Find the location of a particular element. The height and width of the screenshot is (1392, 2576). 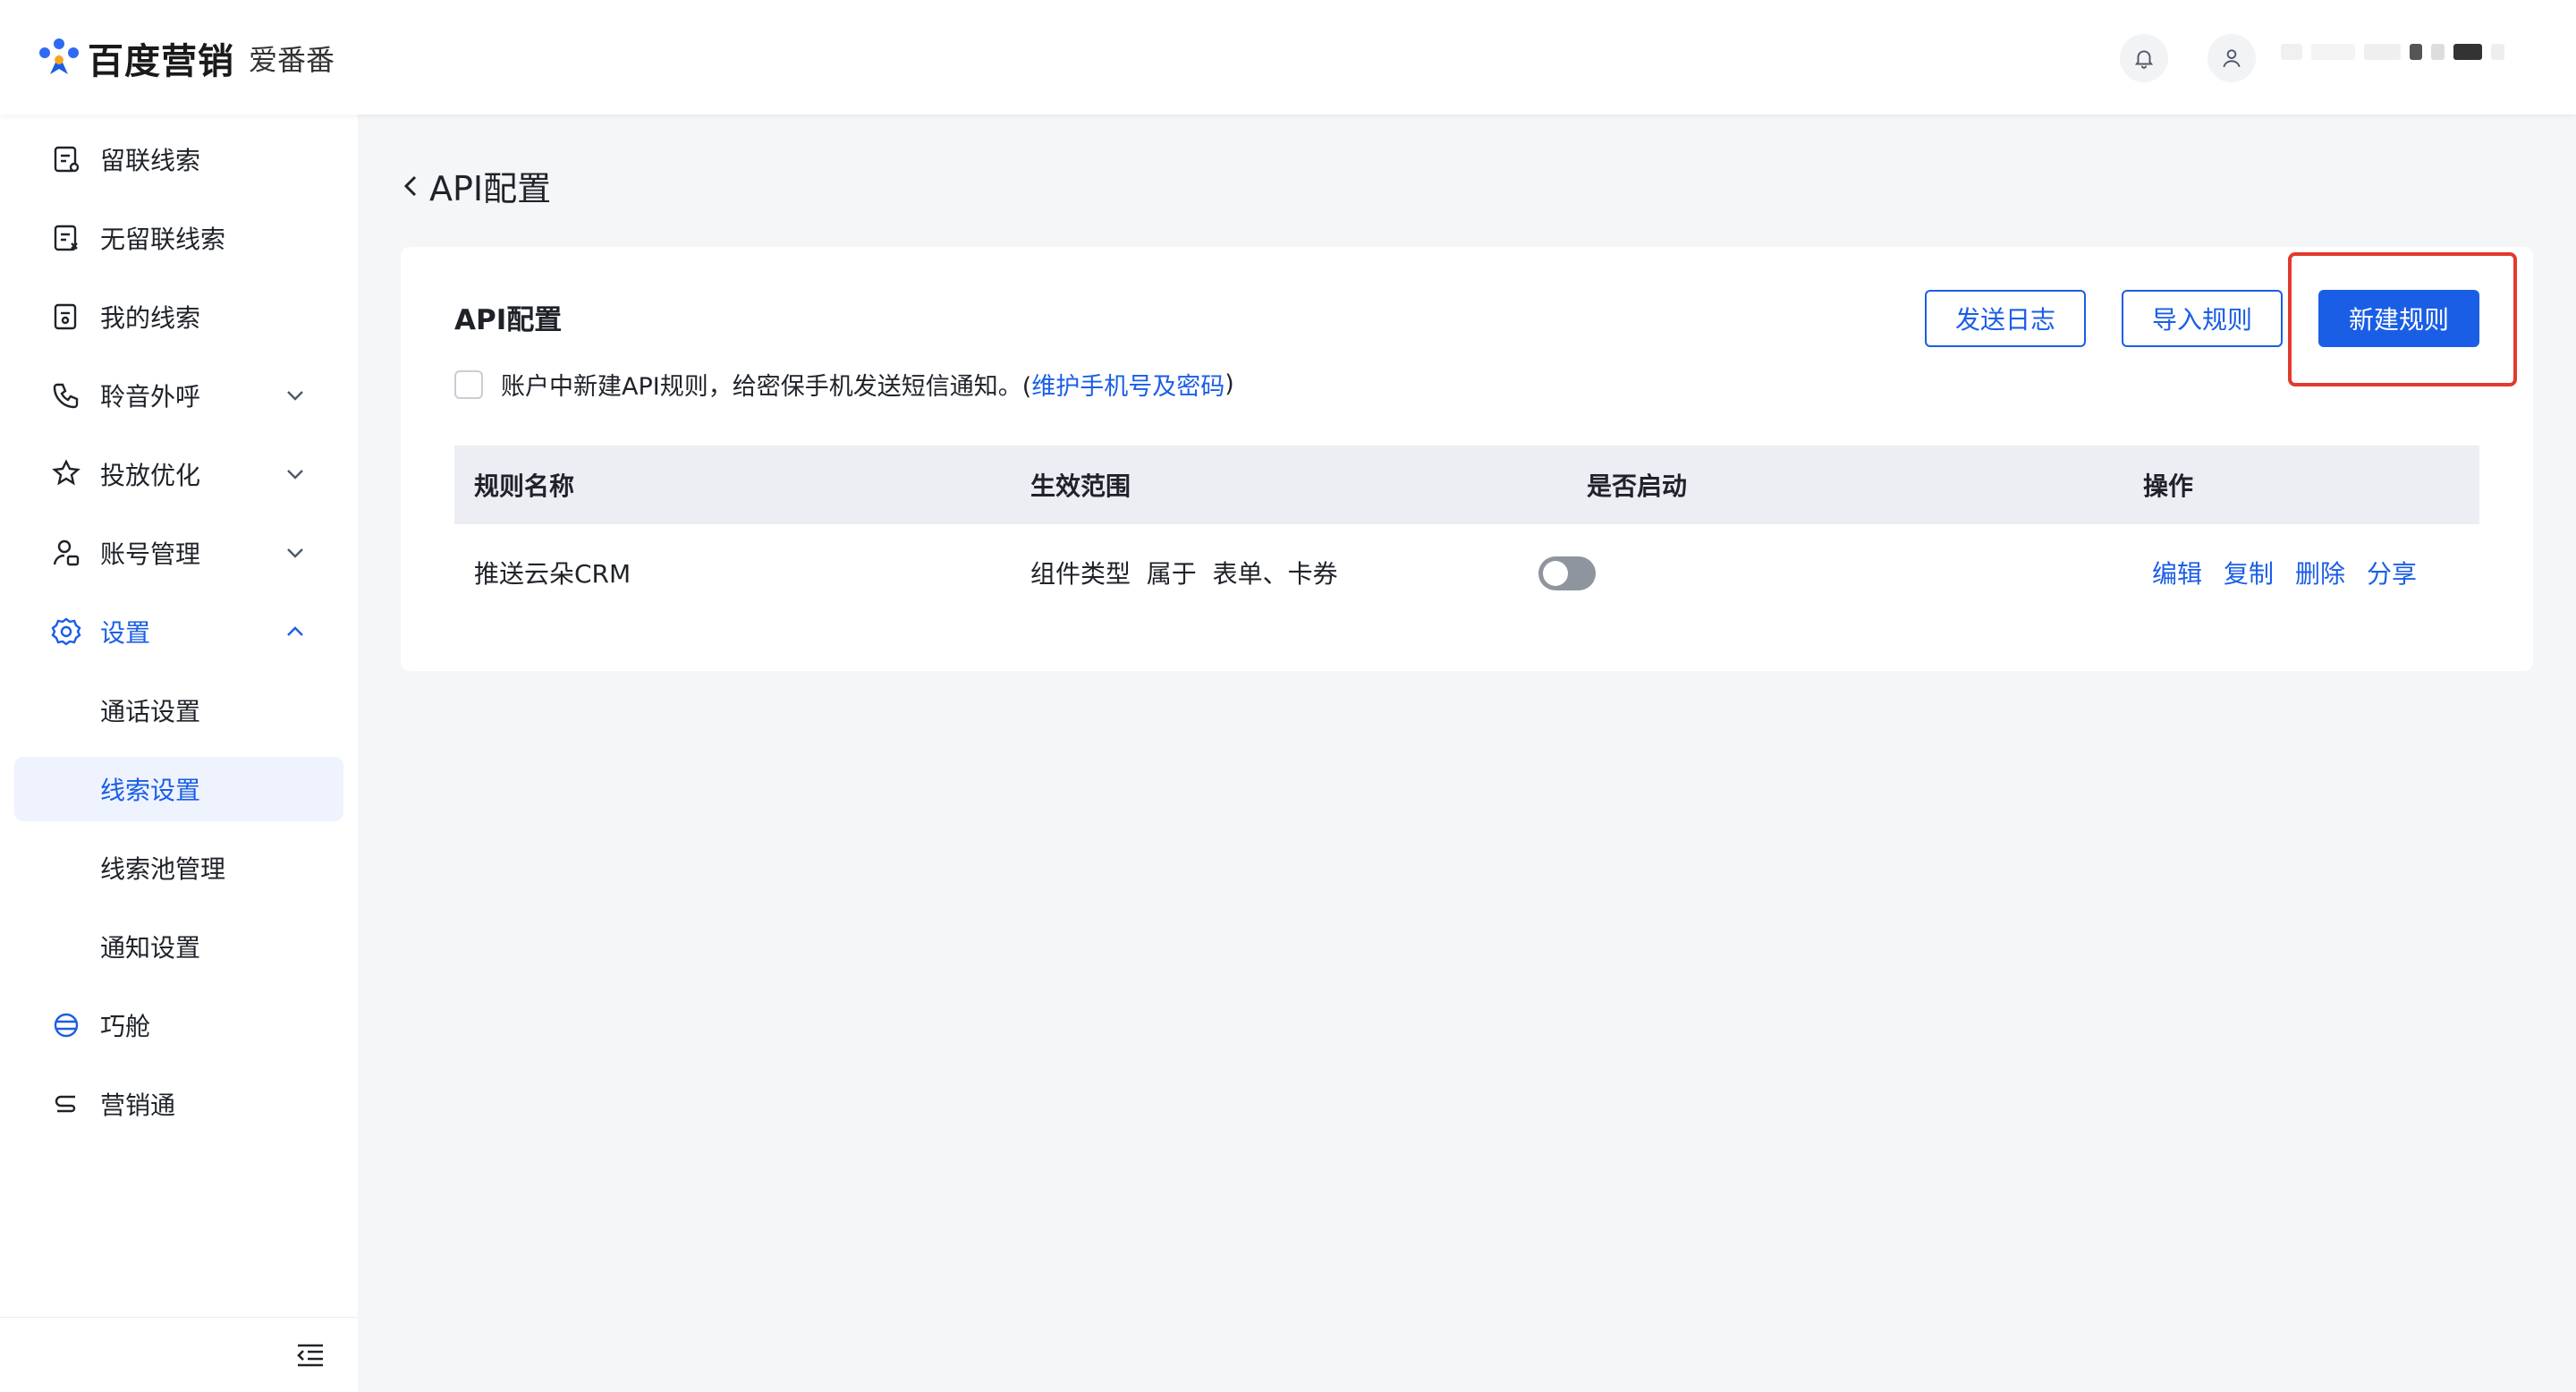

send-log-button: 发送日志 is located at coordinates (2005, 318).